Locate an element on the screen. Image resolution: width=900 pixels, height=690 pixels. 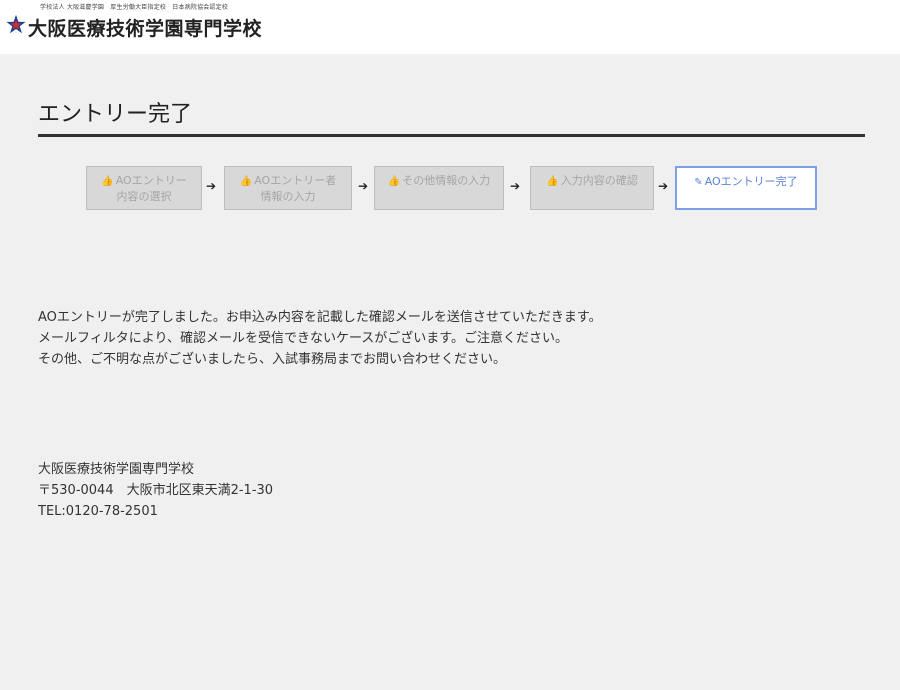
address-tel: TEL:0120-78-2501 is located at coordinates (98, 511).